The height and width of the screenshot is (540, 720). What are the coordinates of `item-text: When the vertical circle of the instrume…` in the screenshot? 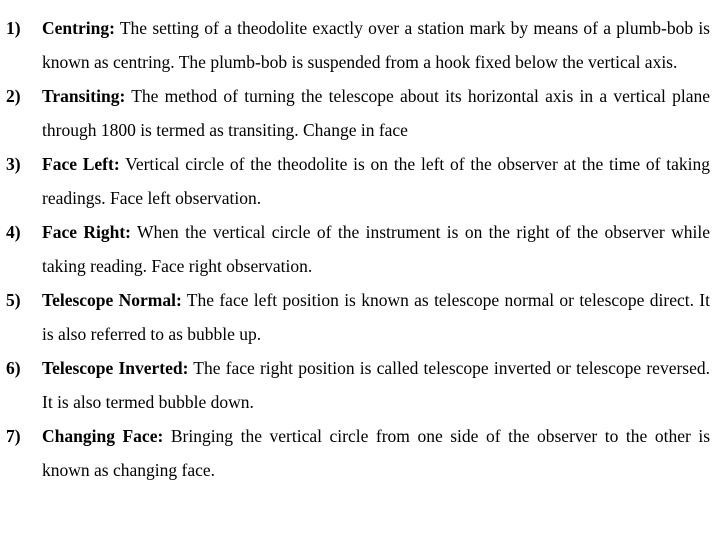 It's located at (376, 249).